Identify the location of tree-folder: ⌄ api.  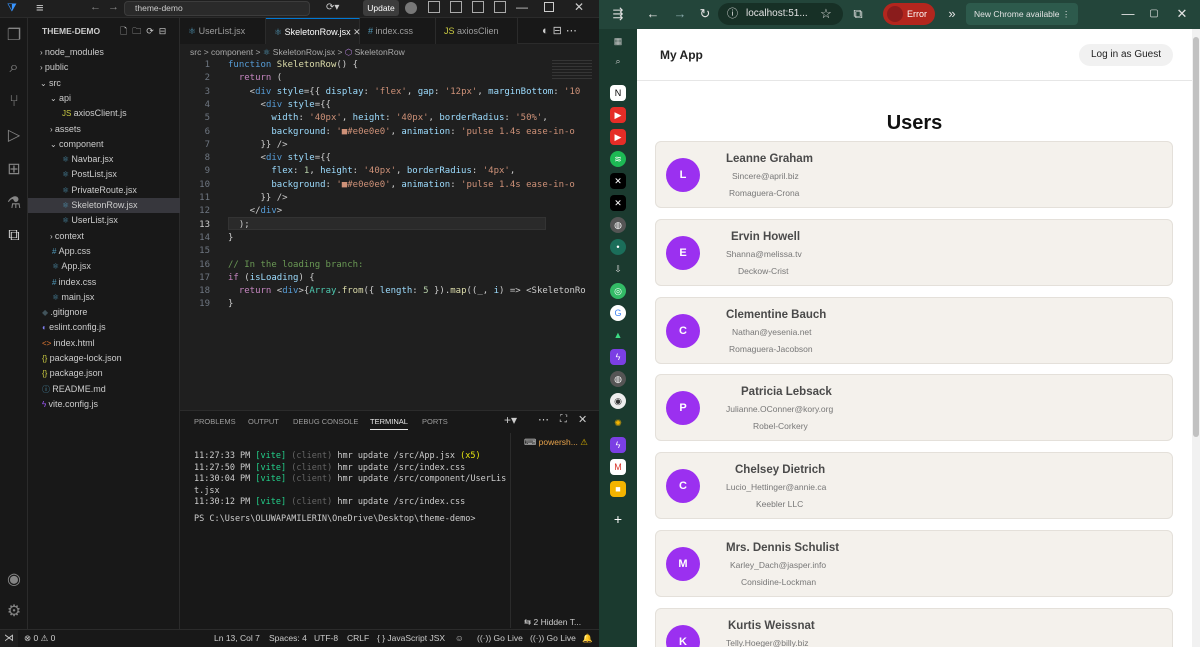
(104, 98).